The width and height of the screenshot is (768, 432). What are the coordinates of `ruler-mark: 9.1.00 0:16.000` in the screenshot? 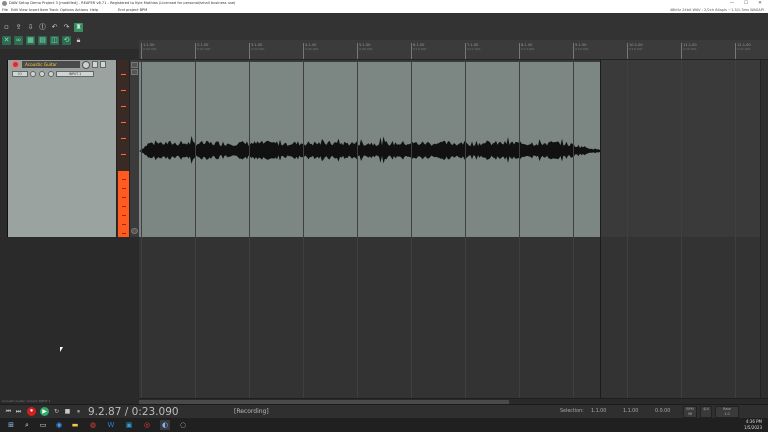 It's located at (580, 51).